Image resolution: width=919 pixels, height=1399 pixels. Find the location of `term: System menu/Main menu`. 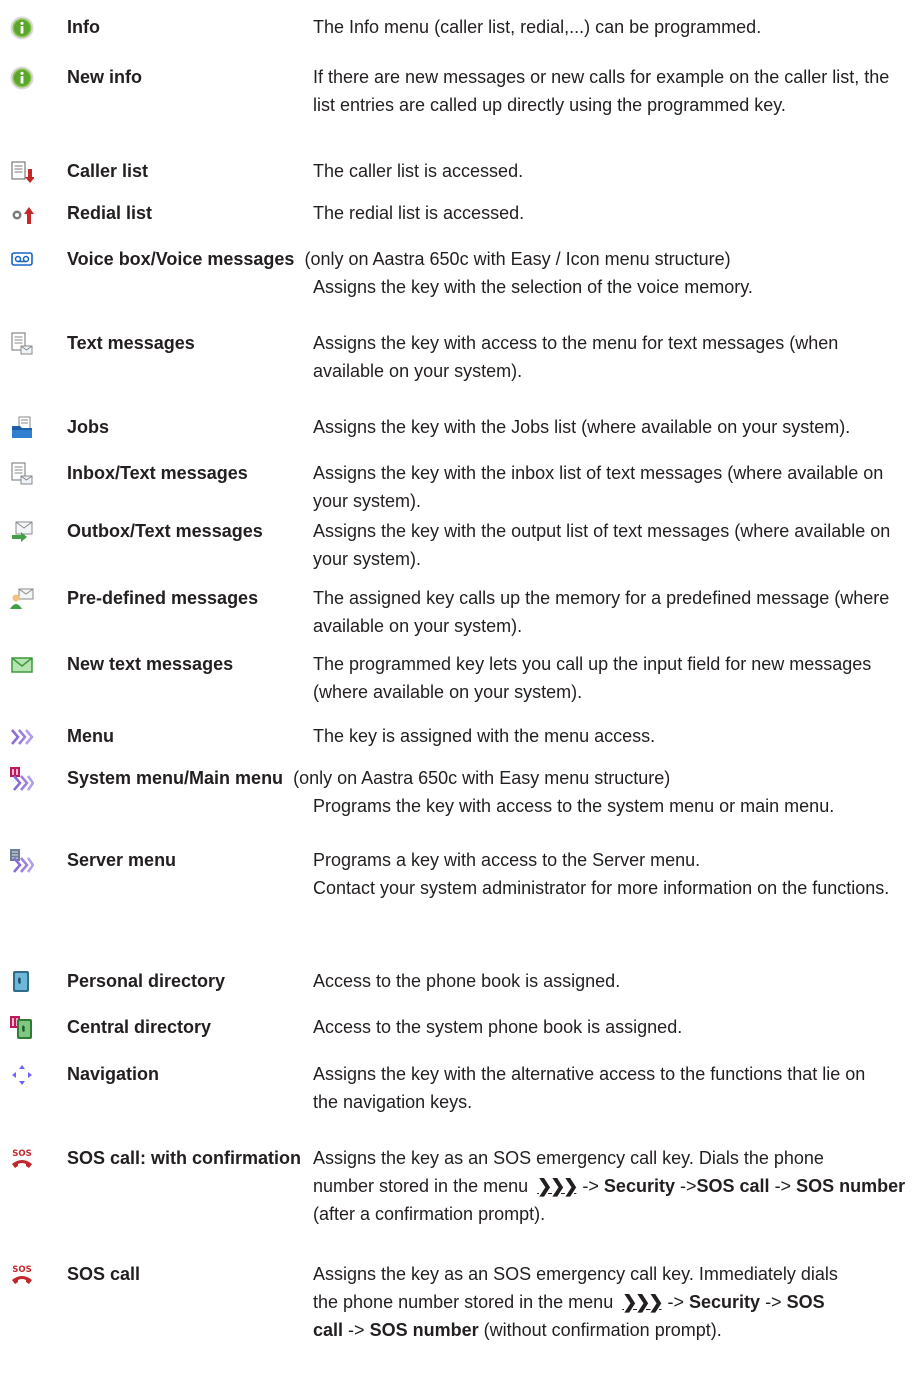

term: System menu/Main menu is located at coordinates (175, 778).